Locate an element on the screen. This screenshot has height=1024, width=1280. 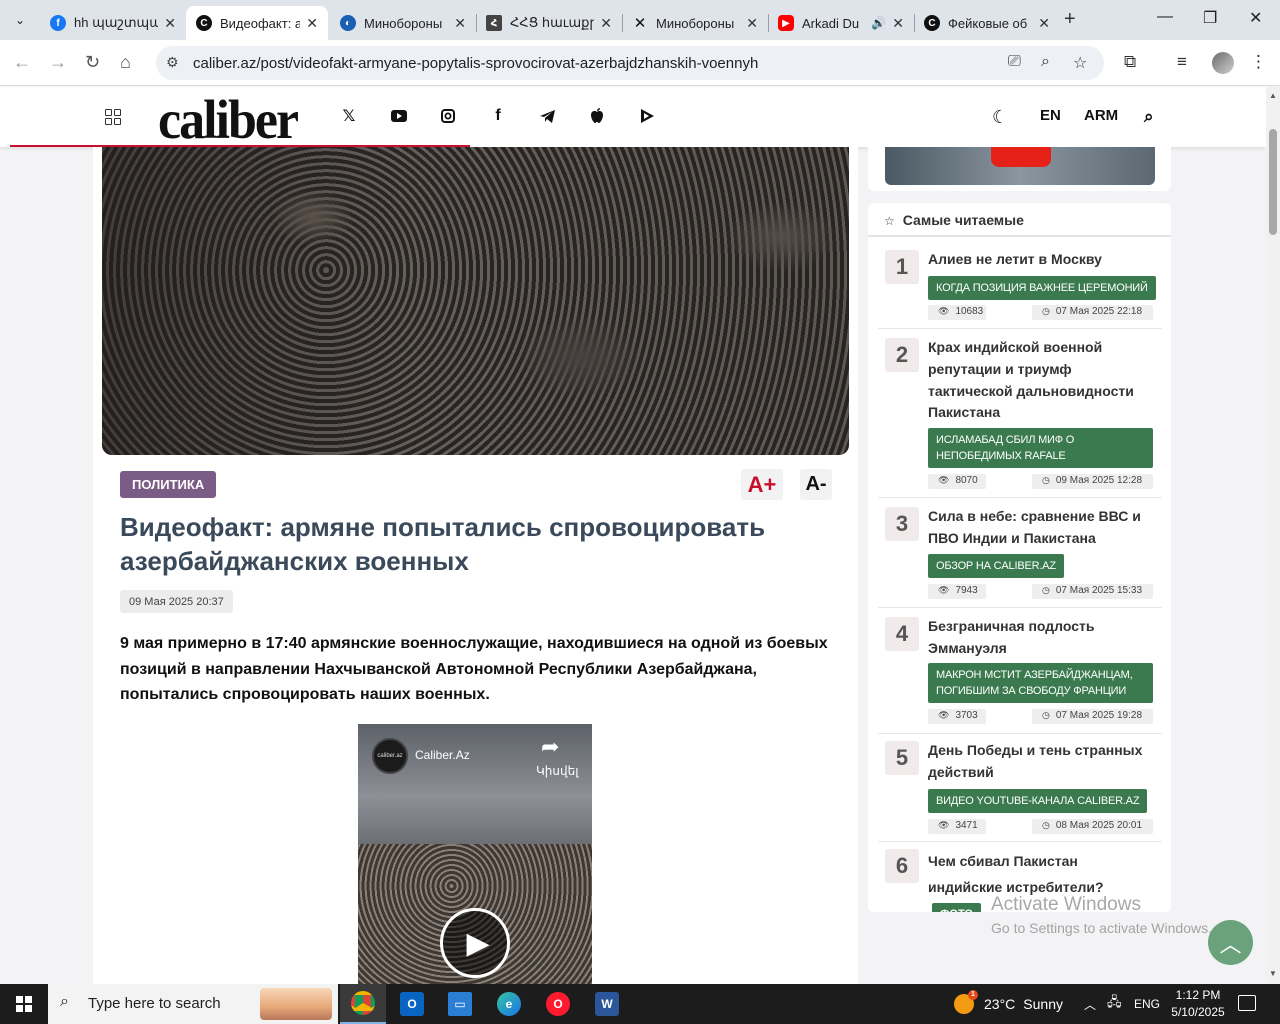
dark-mode-moon-icon: ☾ is located at coordinates (1000, 117).